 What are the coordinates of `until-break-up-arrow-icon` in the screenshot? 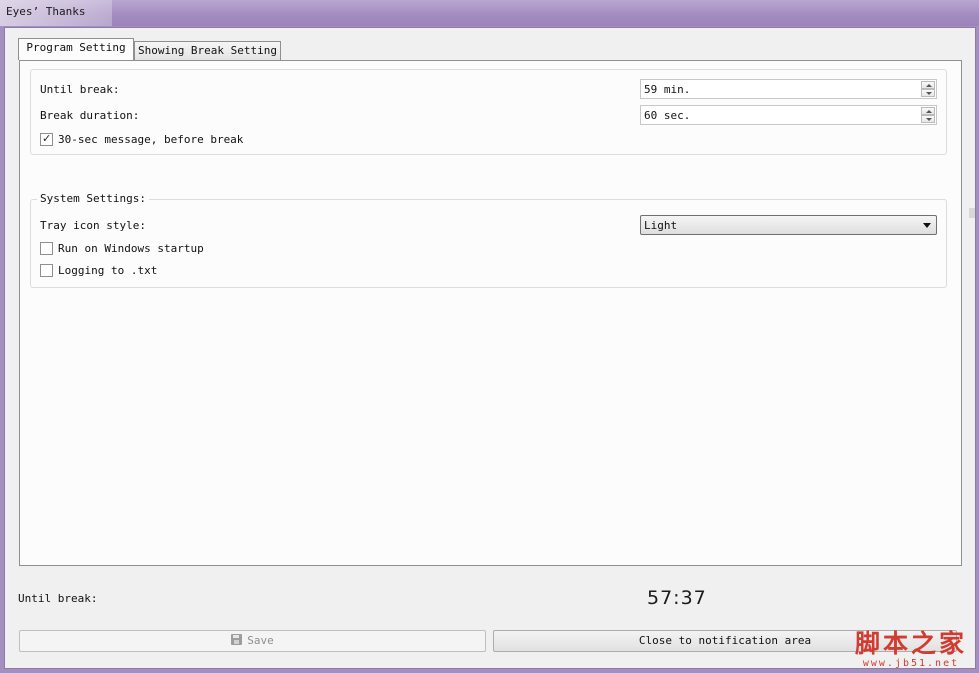 It's located at (928, 85).